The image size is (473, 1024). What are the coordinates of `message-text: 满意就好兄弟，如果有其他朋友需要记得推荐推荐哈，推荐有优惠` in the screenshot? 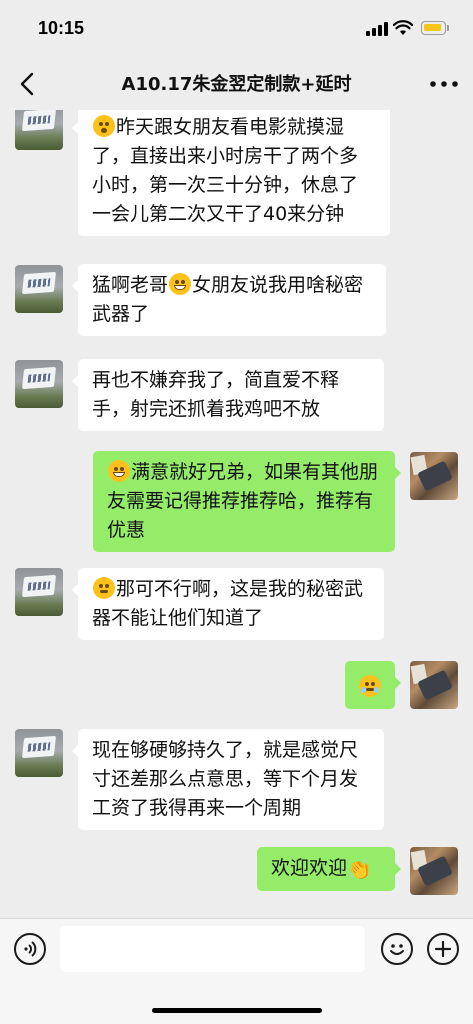 It's located at (243, 501).